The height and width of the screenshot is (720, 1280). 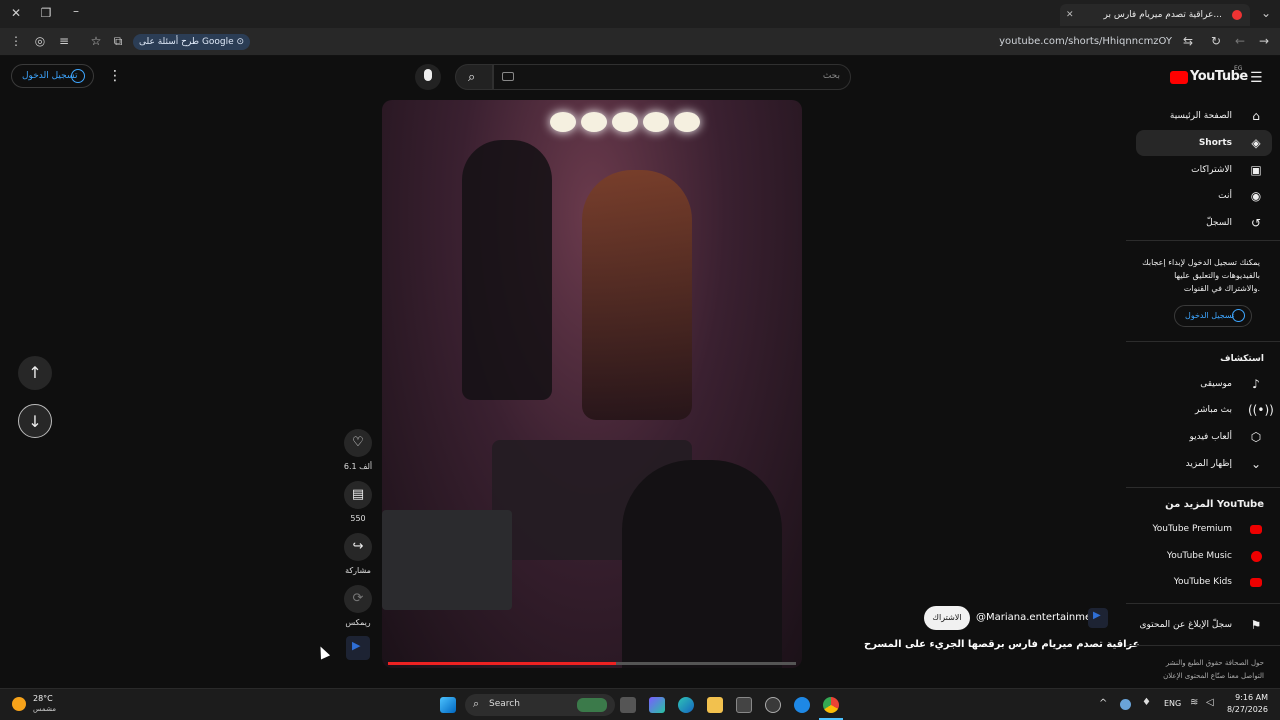 I want to click on menu-dots-icon: ⋮, so click(x=16, y=42).